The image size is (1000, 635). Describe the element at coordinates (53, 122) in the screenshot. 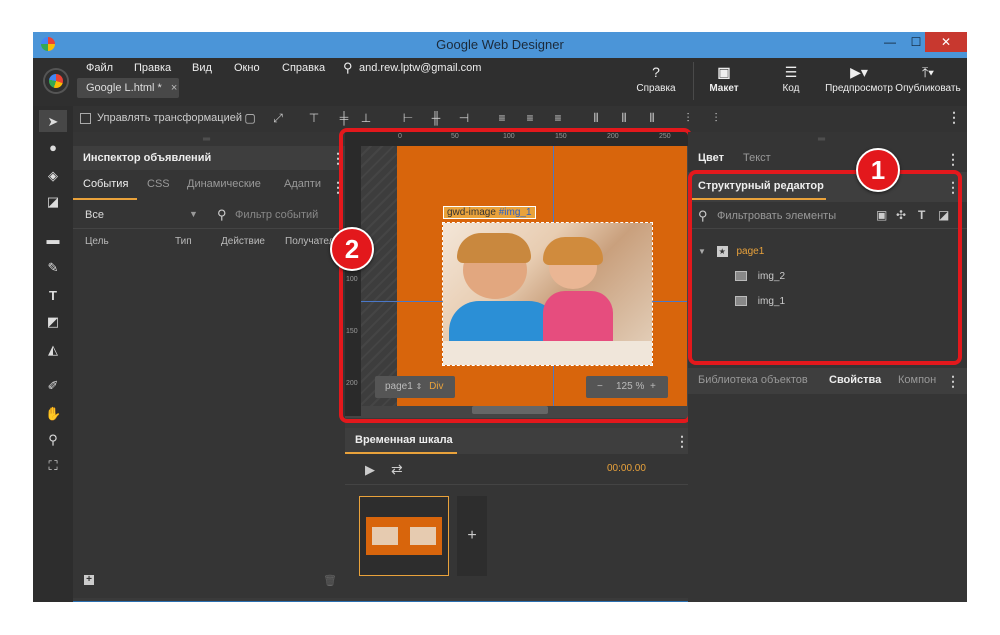

I see `select-tool-icon: ➤` at that location.